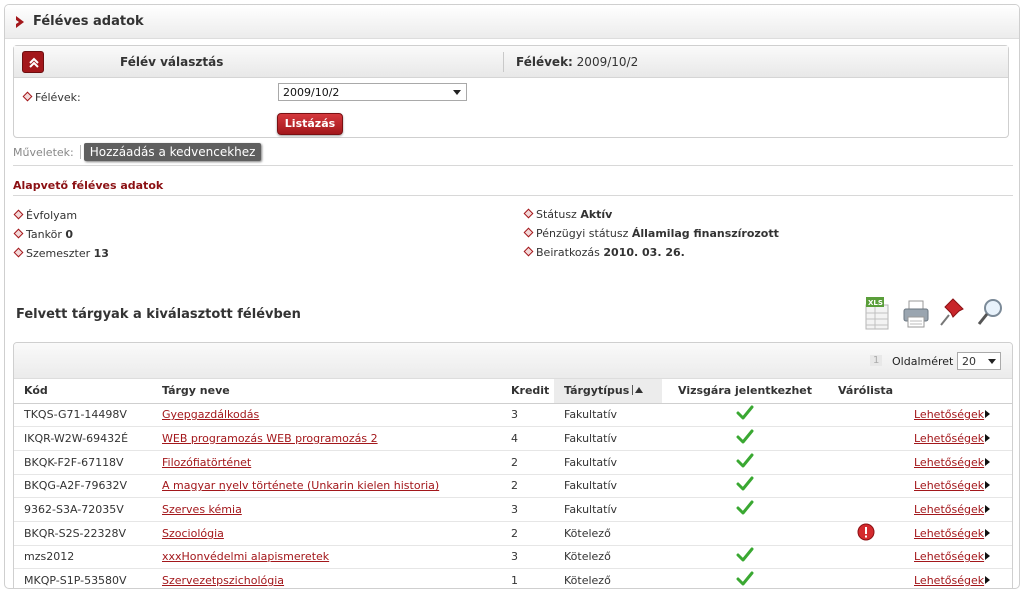  Describe the element at coordinates (866, 391) in the screenshot. I see `column-header-waitlist: Várólista` at that location.